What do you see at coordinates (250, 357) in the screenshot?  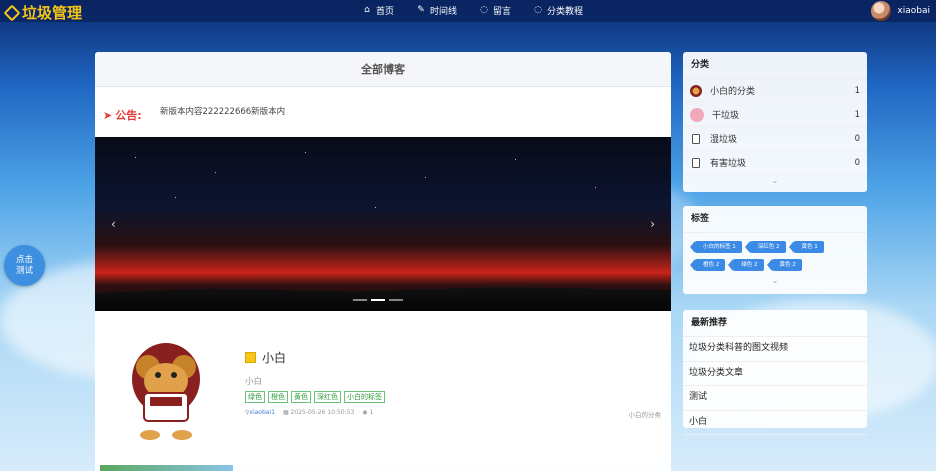 I see `post-title-icon` at bounding box center [250, 357].